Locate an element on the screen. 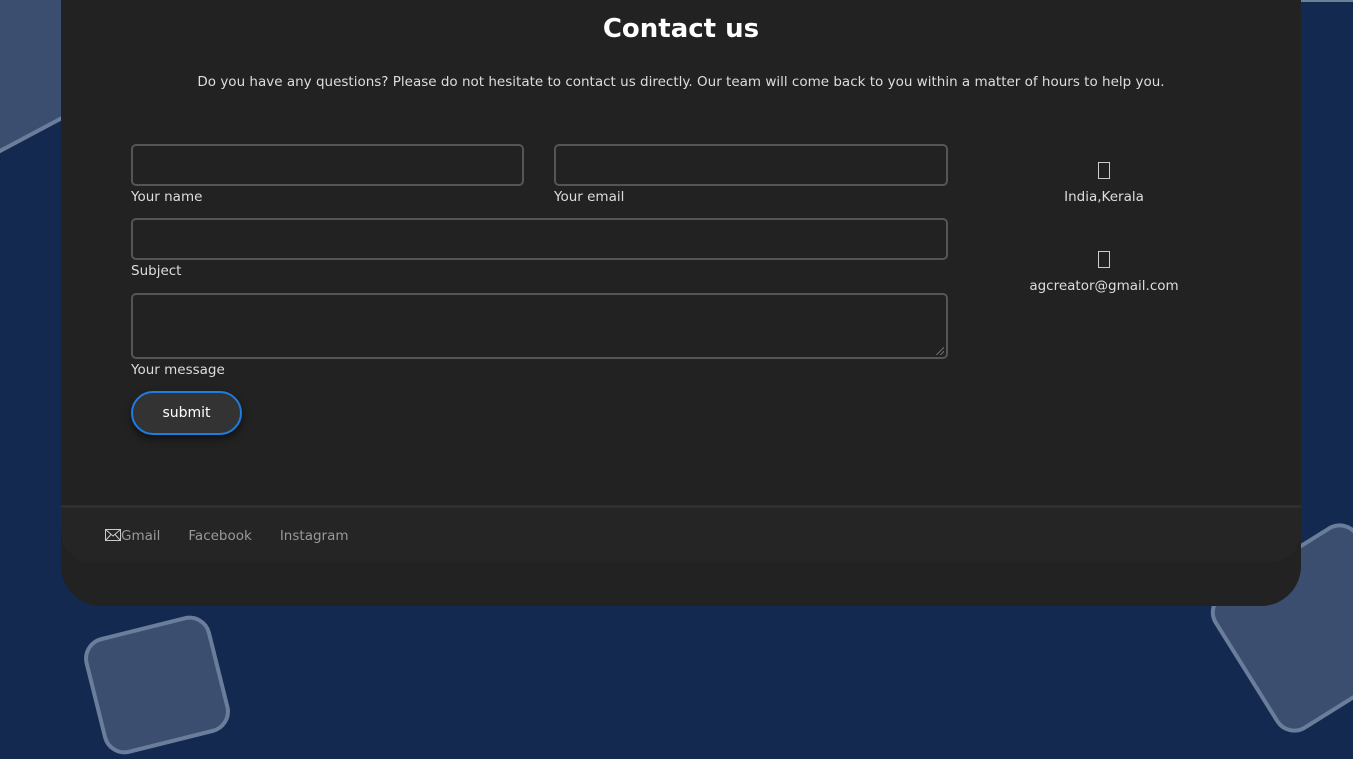 Image resolution: width=1353 pixels, height=759 pixels. decorative-square is located at coordinates (157, 685).